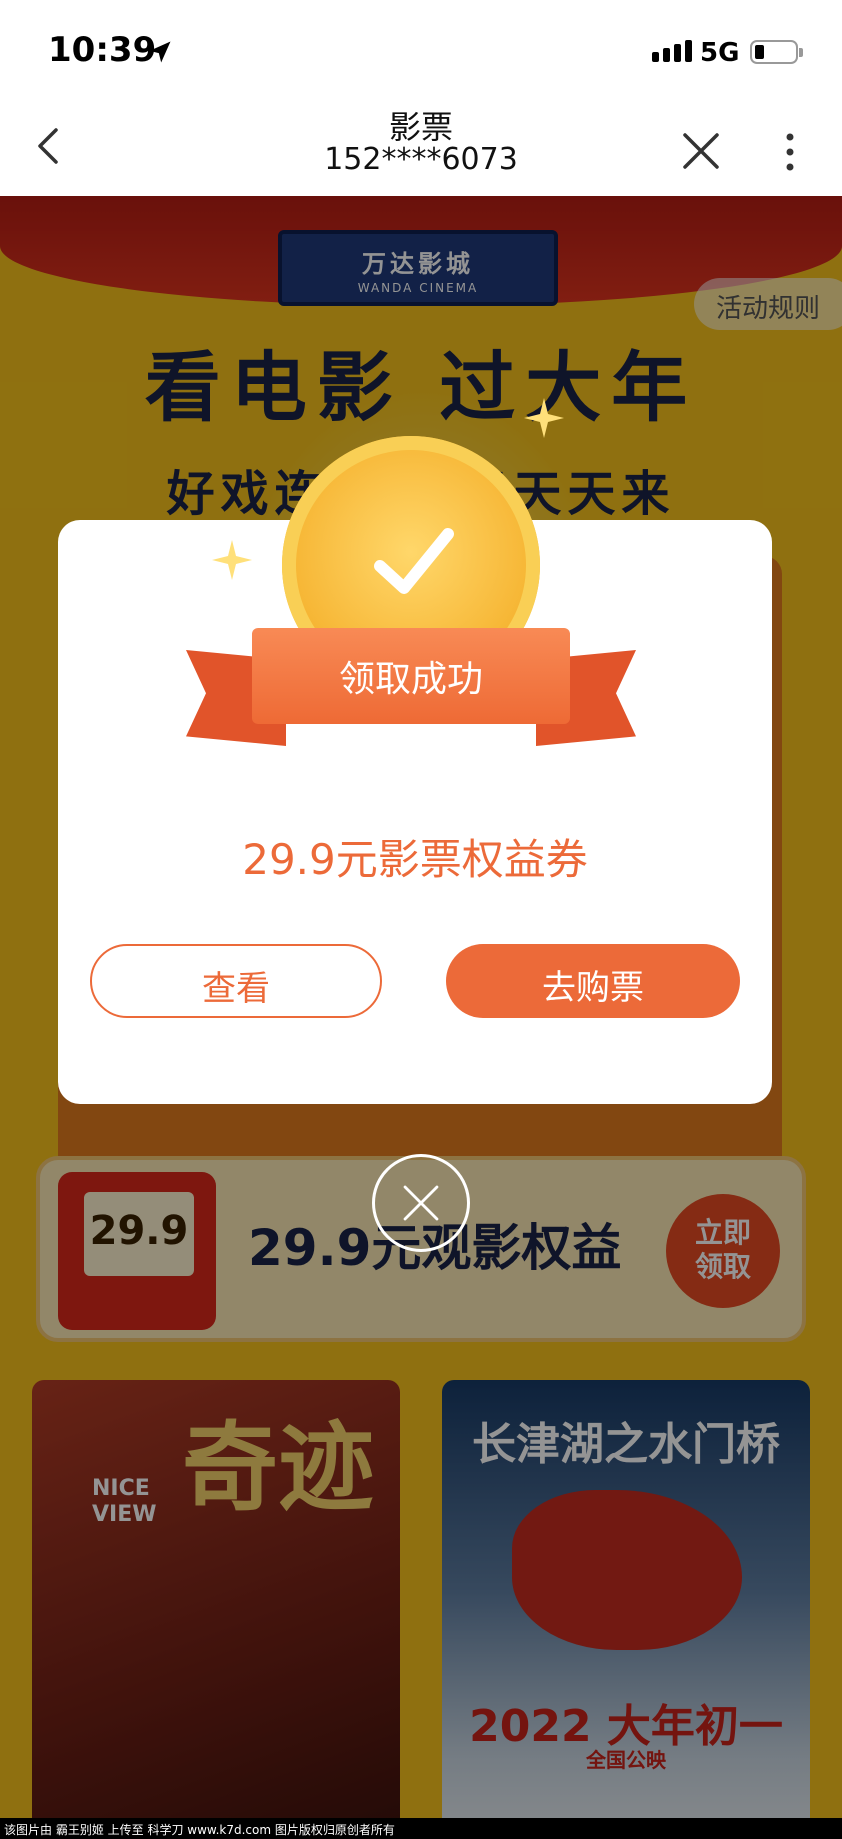 The height and width of the screenshot is (1839, 842). I want to click on status-bar: 10:39 5G, so click(421, 48).